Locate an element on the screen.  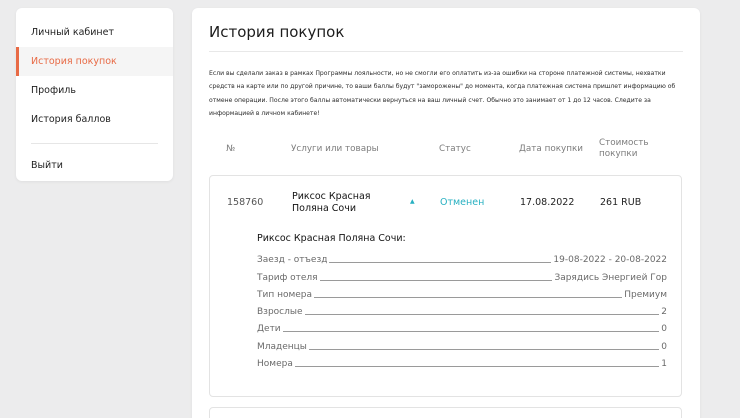
logout-button: Выйти is located at coordinates (94, 165).